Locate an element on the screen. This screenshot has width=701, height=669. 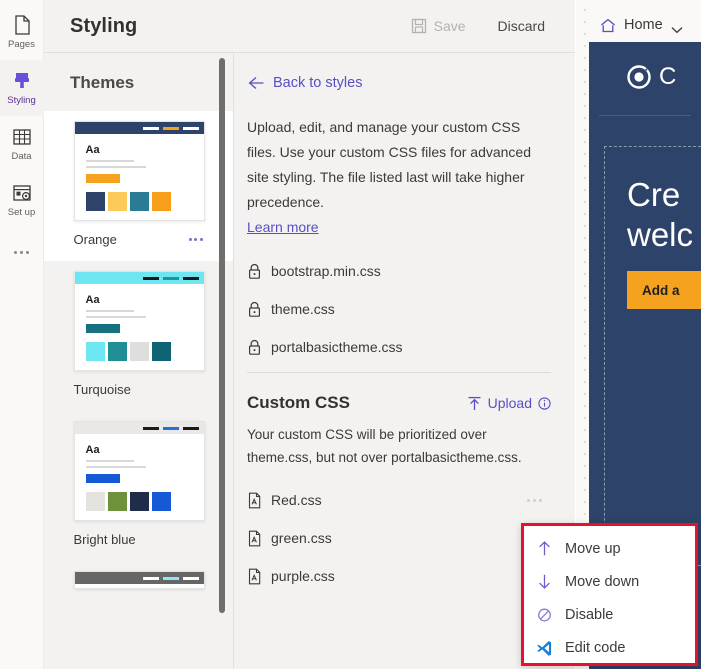
theme-meta: Turquoise is located at coordinates (139, 389).